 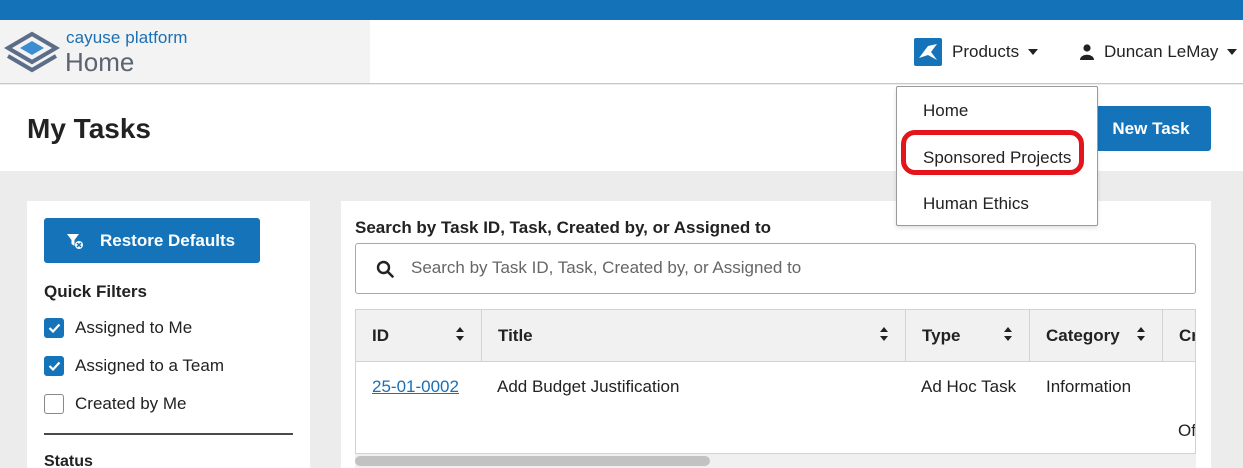 What do you see at coordinates (986, 51) in the screenshot?
I see `products-label: Products` at bounding box center [986, 51].